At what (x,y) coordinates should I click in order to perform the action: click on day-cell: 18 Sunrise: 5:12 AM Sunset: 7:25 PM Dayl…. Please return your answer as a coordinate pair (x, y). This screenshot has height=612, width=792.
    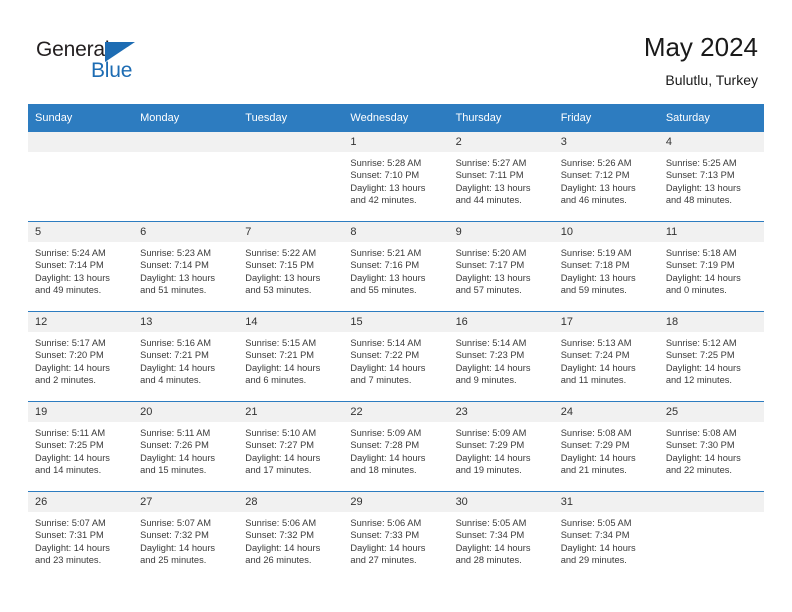
    Looking at the image, I should click on (711, 356).